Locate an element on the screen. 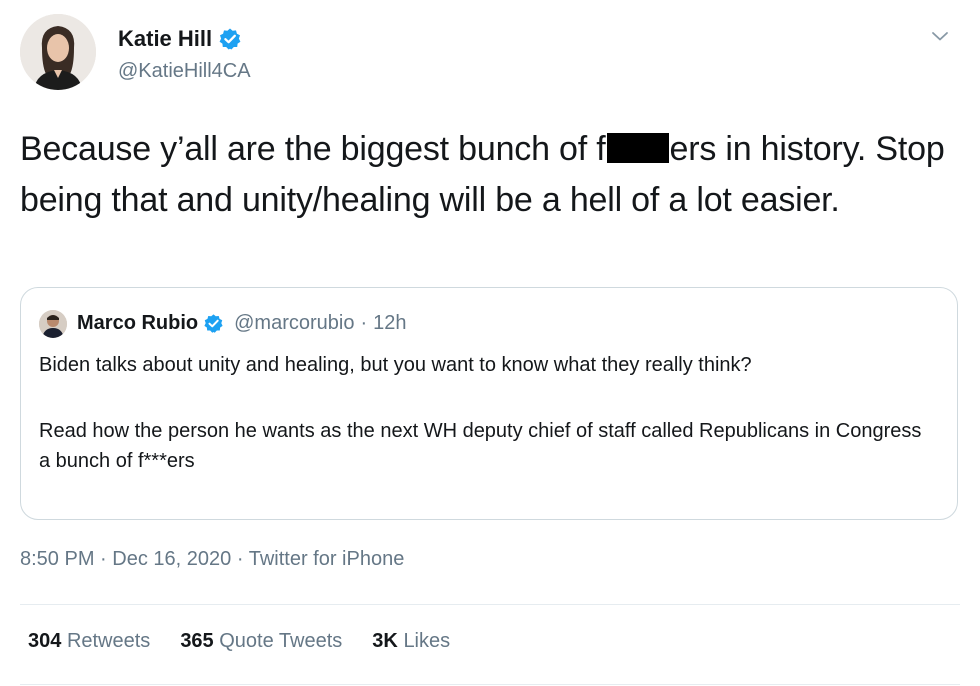 The height and width of the screenshot is (686, 980). likes-stat: 3K Likes is located at coordinates (411, 641).